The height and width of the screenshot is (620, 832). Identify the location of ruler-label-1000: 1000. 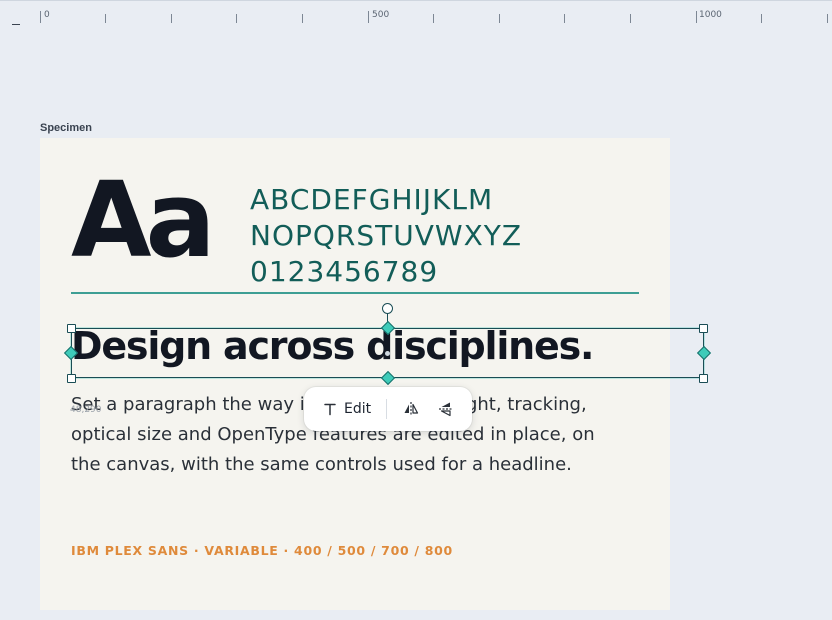
(710, 15).